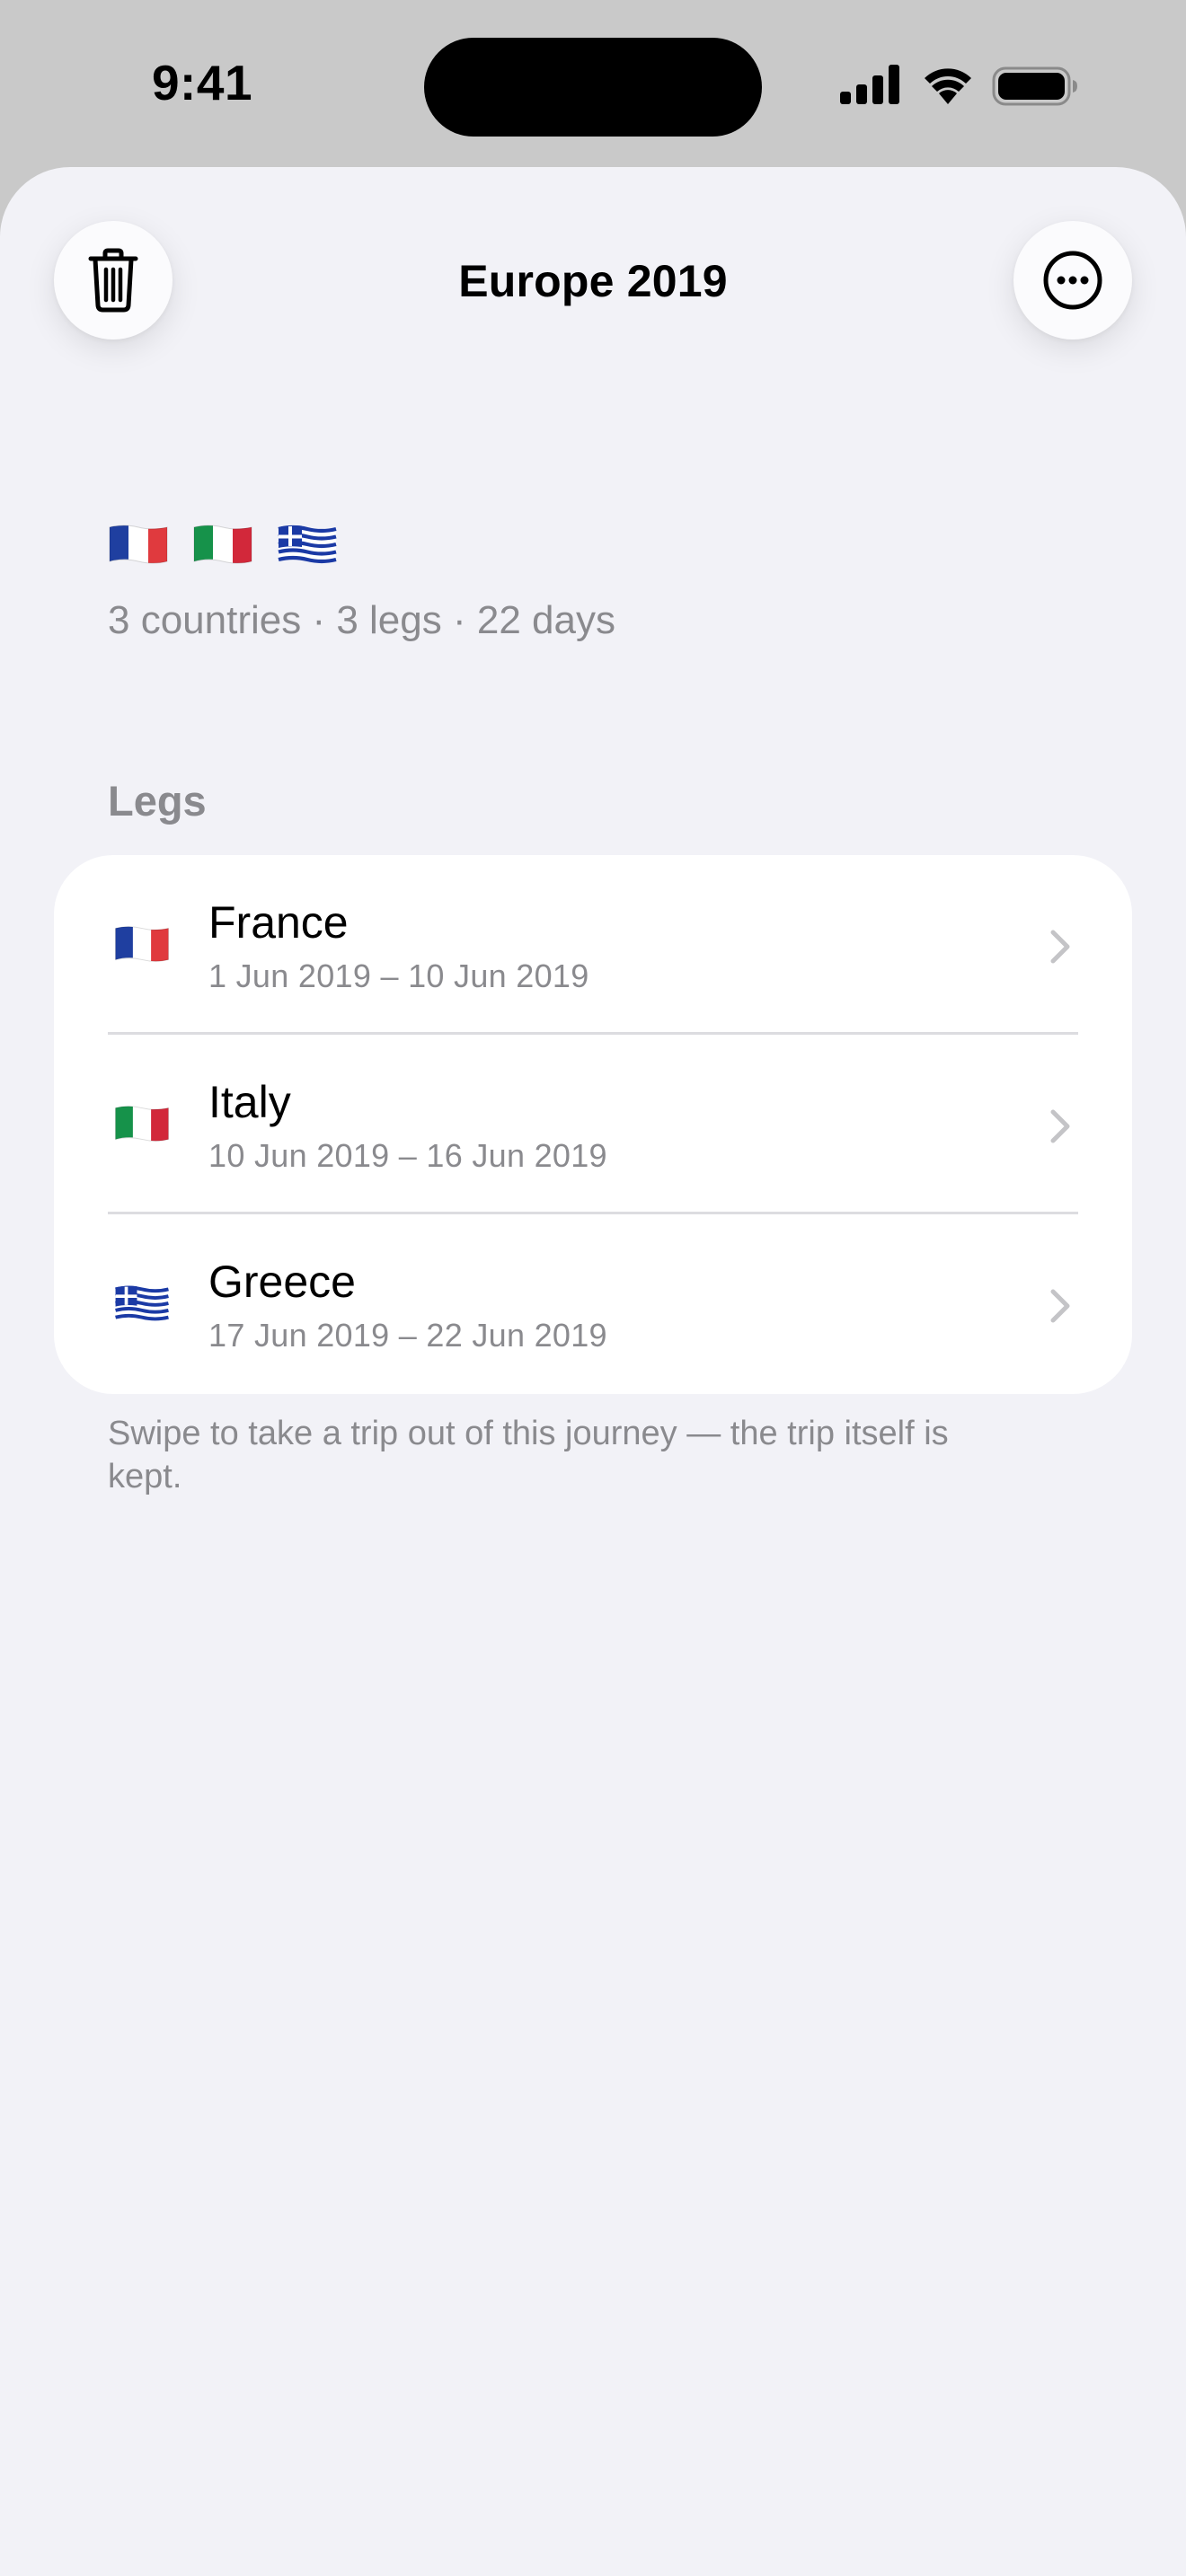  I want to click on legs-section-header: Legs, so click(157, 801).